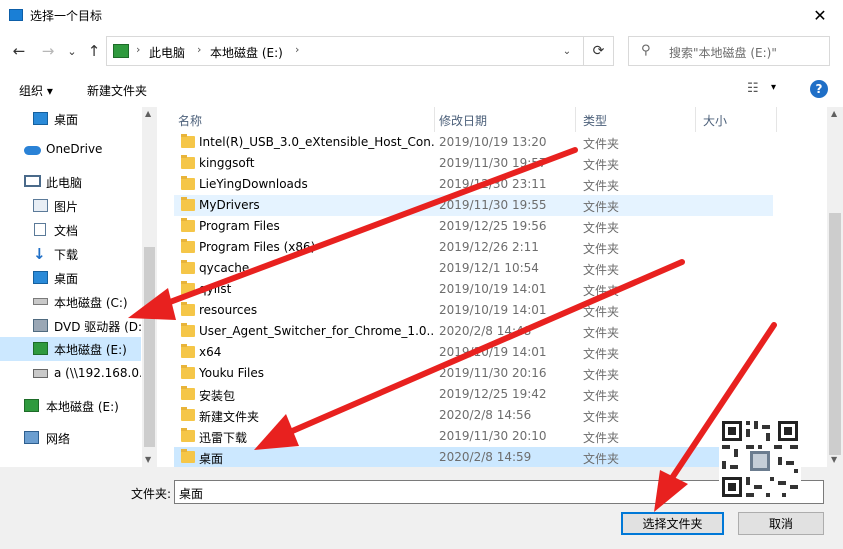 Image resolution: width=843 pixels, height=549 pixels. I want to click on sidebar-item-this-pc: 此电脑, so click(70, 182).